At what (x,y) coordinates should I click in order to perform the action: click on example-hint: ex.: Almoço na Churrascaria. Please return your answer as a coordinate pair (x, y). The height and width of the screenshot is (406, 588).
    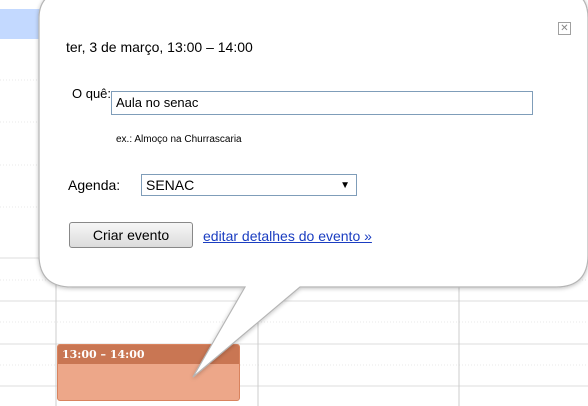
    Looking at the image, I should click on (179, 139).